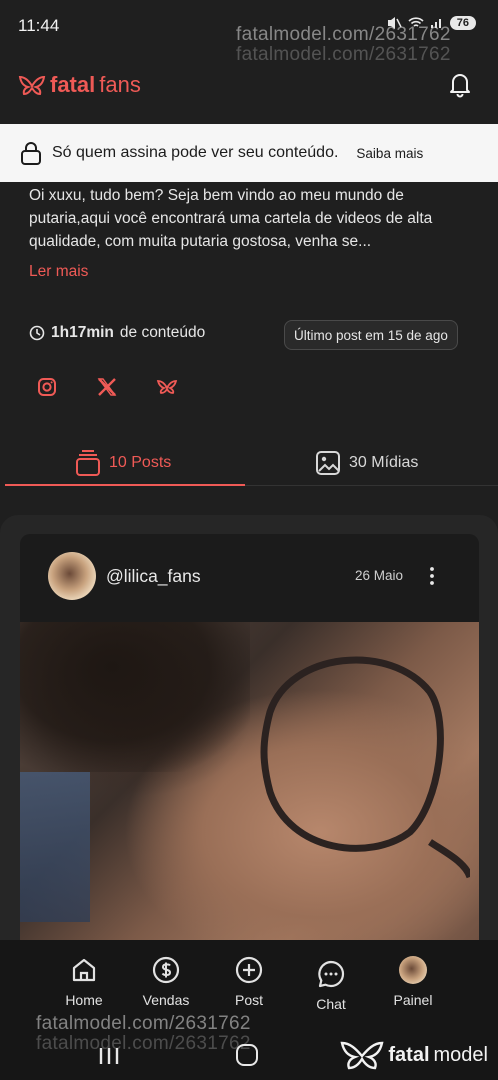 The height and width of the screenshot is (1080, 498). I want to click on active-tab-indicator, so click(125, 485).